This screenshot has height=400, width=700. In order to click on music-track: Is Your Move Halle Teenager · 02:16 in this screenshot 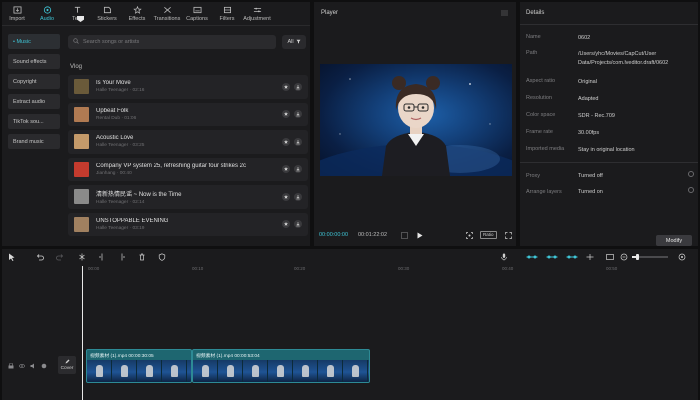, I will do `click(188, 87)`.